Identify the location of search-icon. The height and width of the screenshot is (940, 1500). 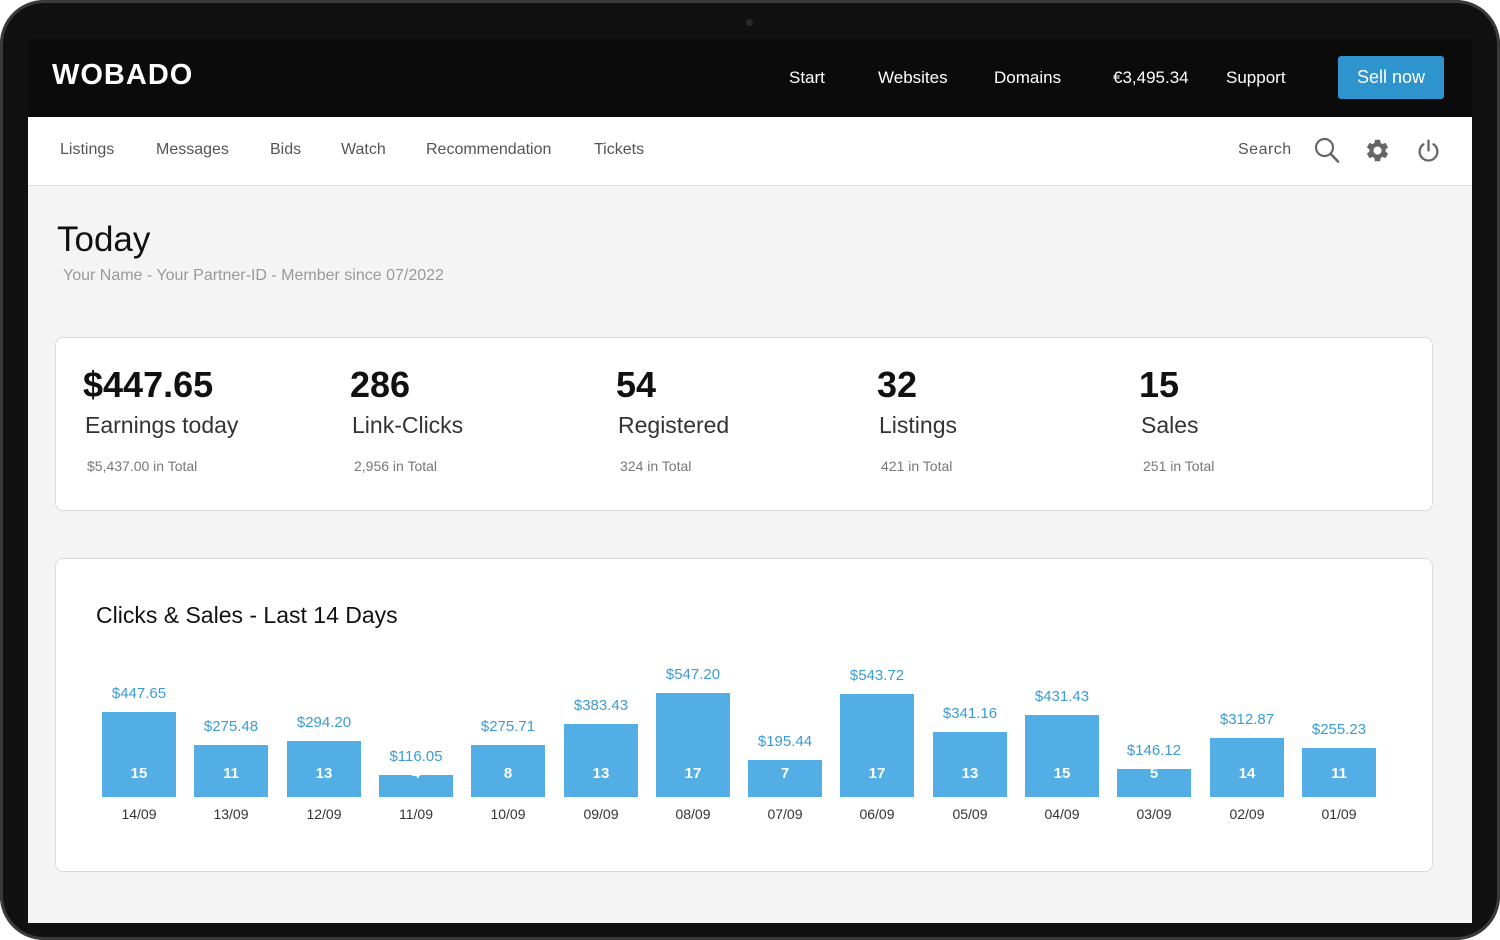
(1327, 150).